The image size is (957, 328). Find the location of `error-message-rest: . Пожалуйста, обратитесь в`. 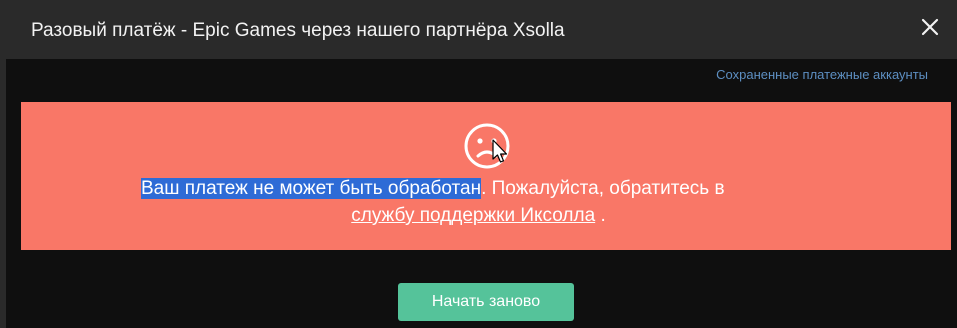

error-message-rest: . Пожалуйста, обратитесь в is located at coordinates (603, 188).